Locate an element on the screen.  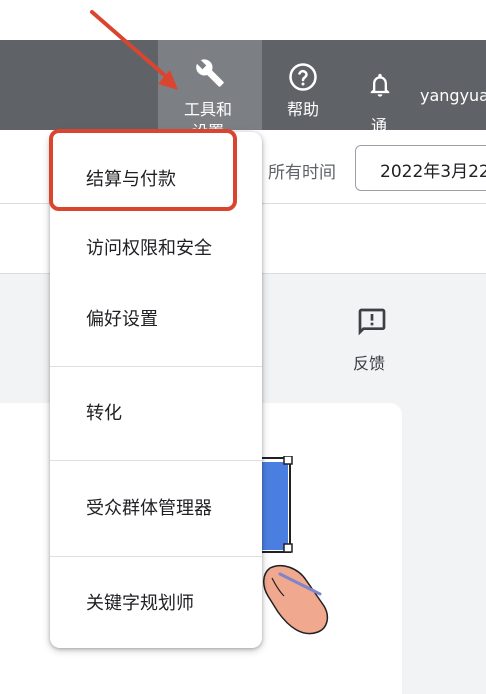
menu-item-audience-manager: 受众群体管理器 is located at coordinates (156, 509).